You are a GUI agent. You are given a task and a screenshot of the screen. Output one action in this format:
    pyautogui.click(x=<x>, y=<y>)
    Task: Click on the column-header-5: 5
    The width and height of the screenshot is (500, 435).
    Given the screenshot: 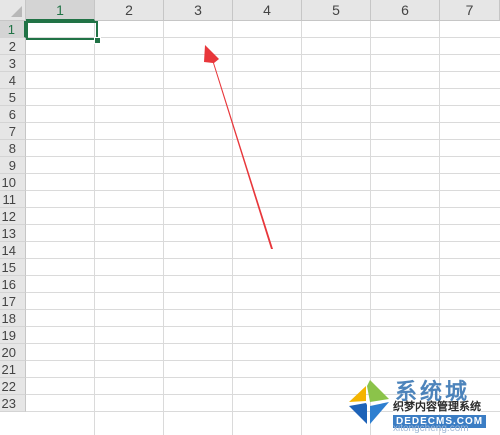 What is the action you would take?
    pyautogui.click(x=336, y=10)
    